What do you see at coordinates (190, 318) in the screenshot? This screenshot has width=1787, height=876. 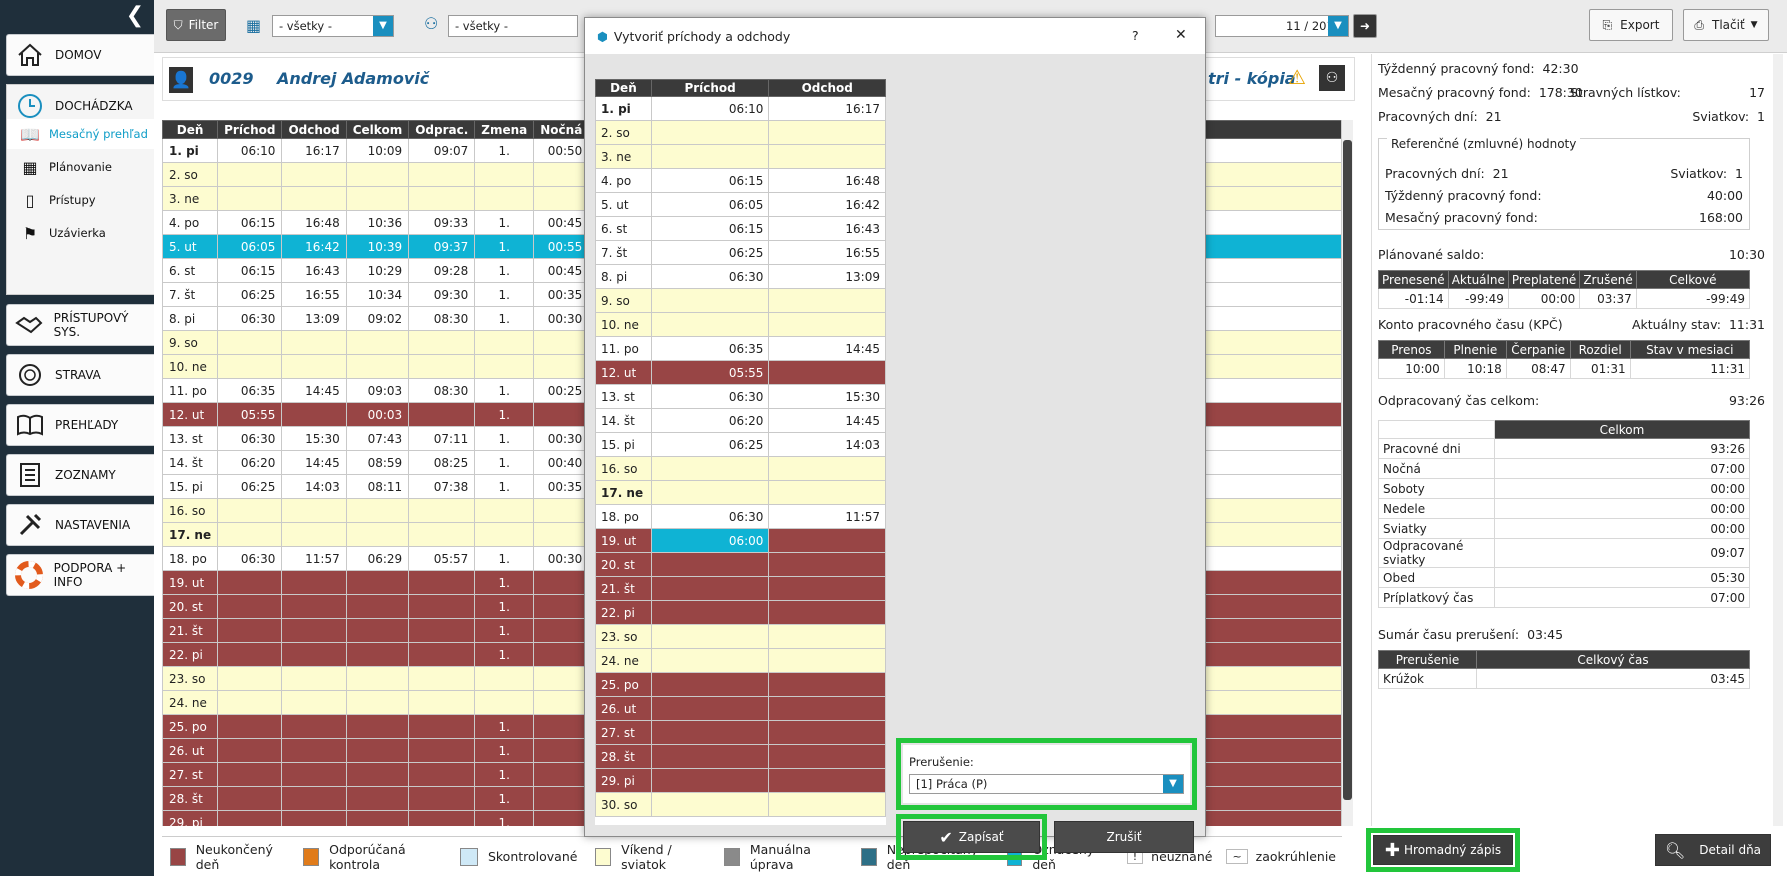 I see `day-cell: 8. pi` at bounding box center [190, 318].